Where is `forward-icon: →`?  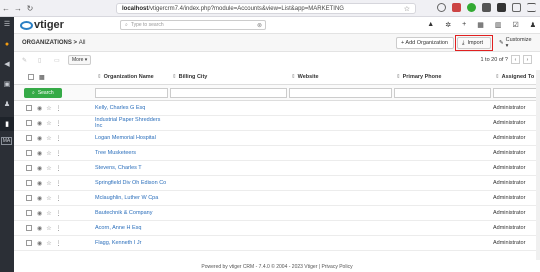
forward-icon: → is located at coordinates (18, 8).